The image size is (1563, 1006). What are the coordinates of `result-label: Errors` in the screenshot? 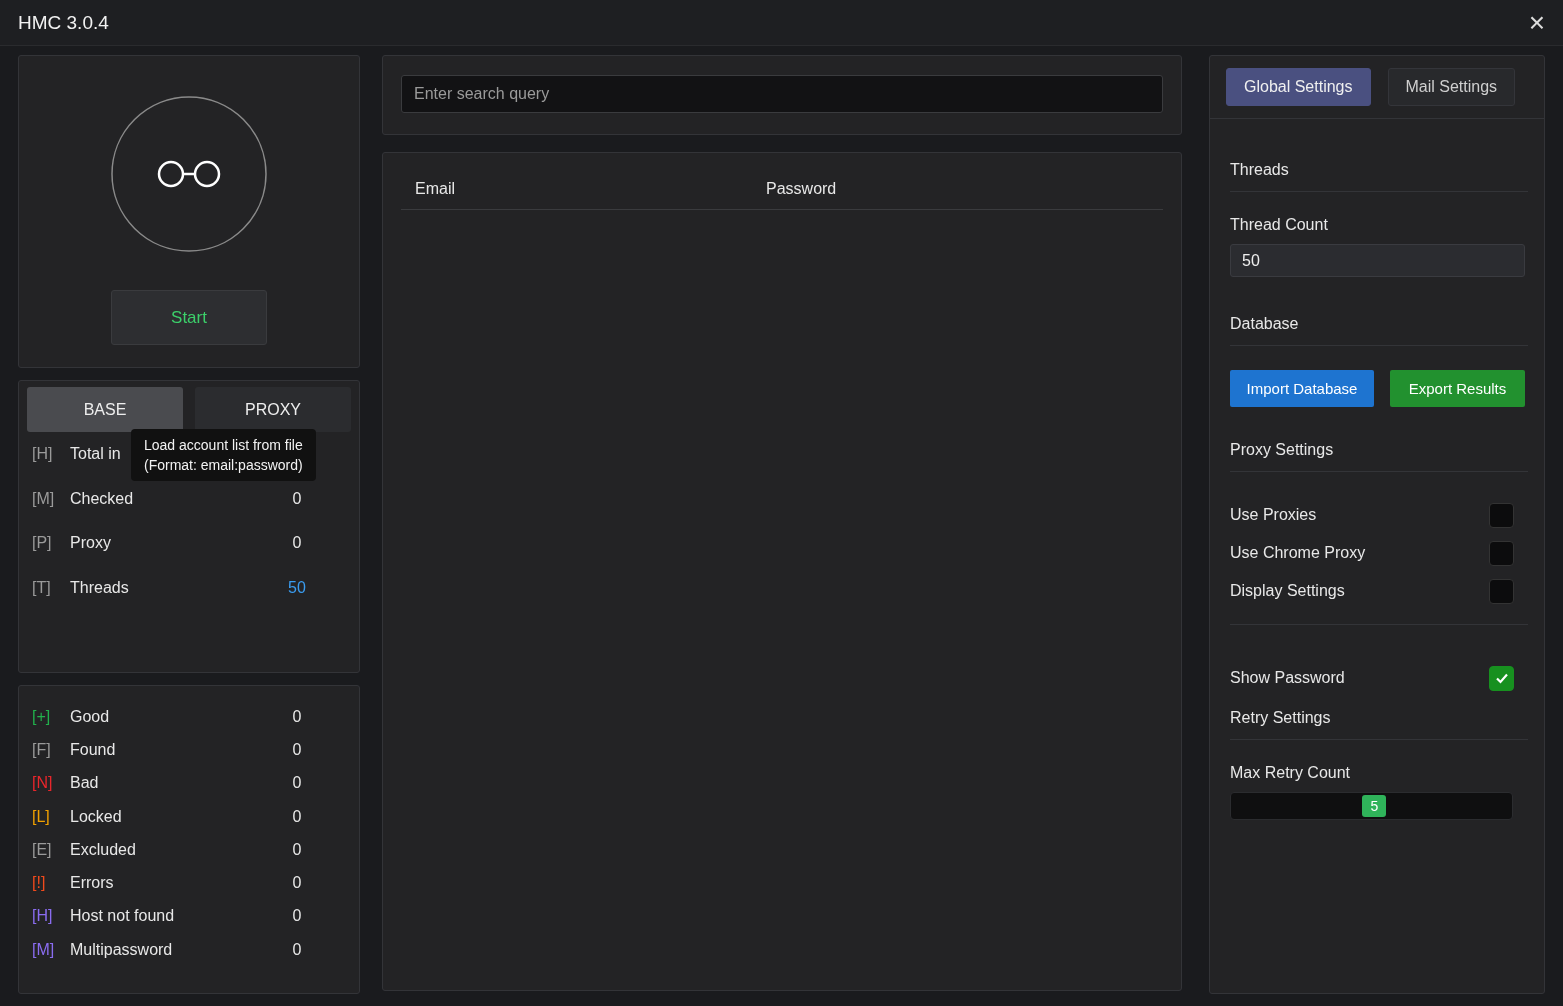 It's located at (92, 883).